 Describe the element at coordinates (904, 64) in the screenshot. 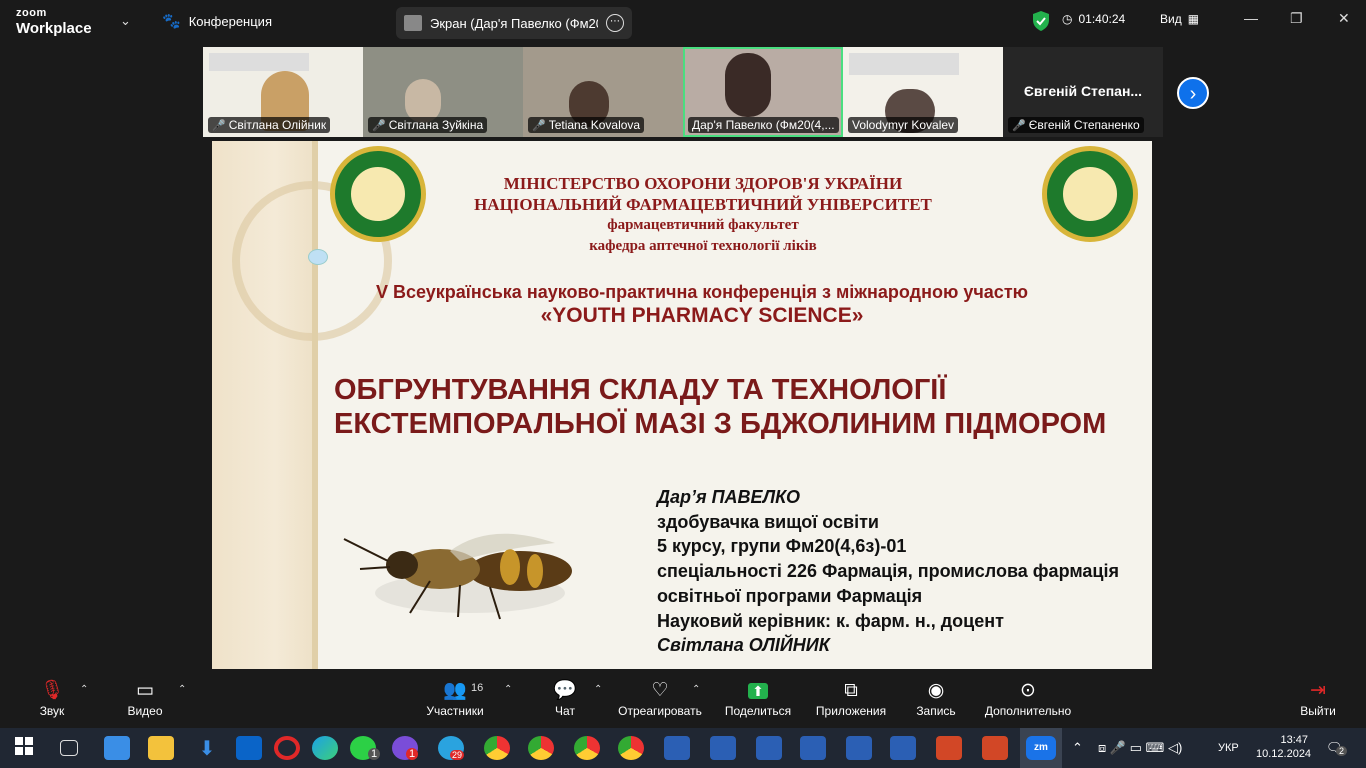

I see `slide-thumbnail` at that location.